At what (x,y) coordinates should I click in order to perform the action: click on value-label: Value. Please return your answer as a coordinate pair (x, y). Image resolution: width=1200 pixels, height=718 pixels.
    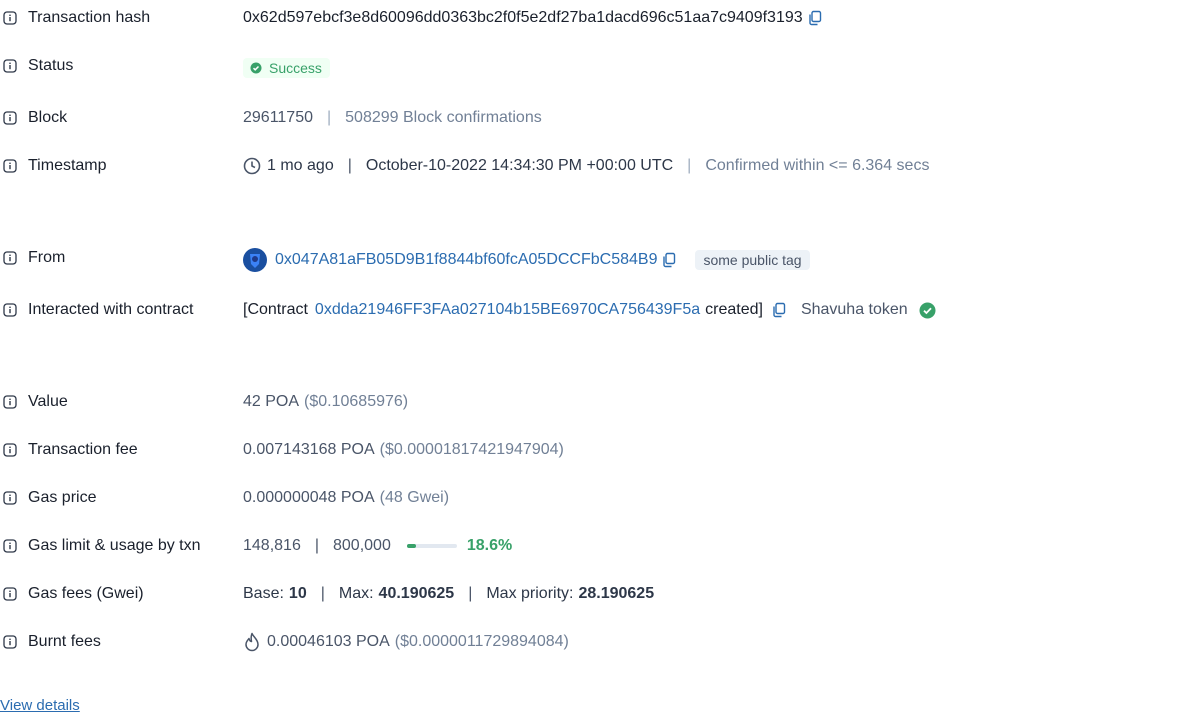
    Looking at the image, I should click on (48, 401).